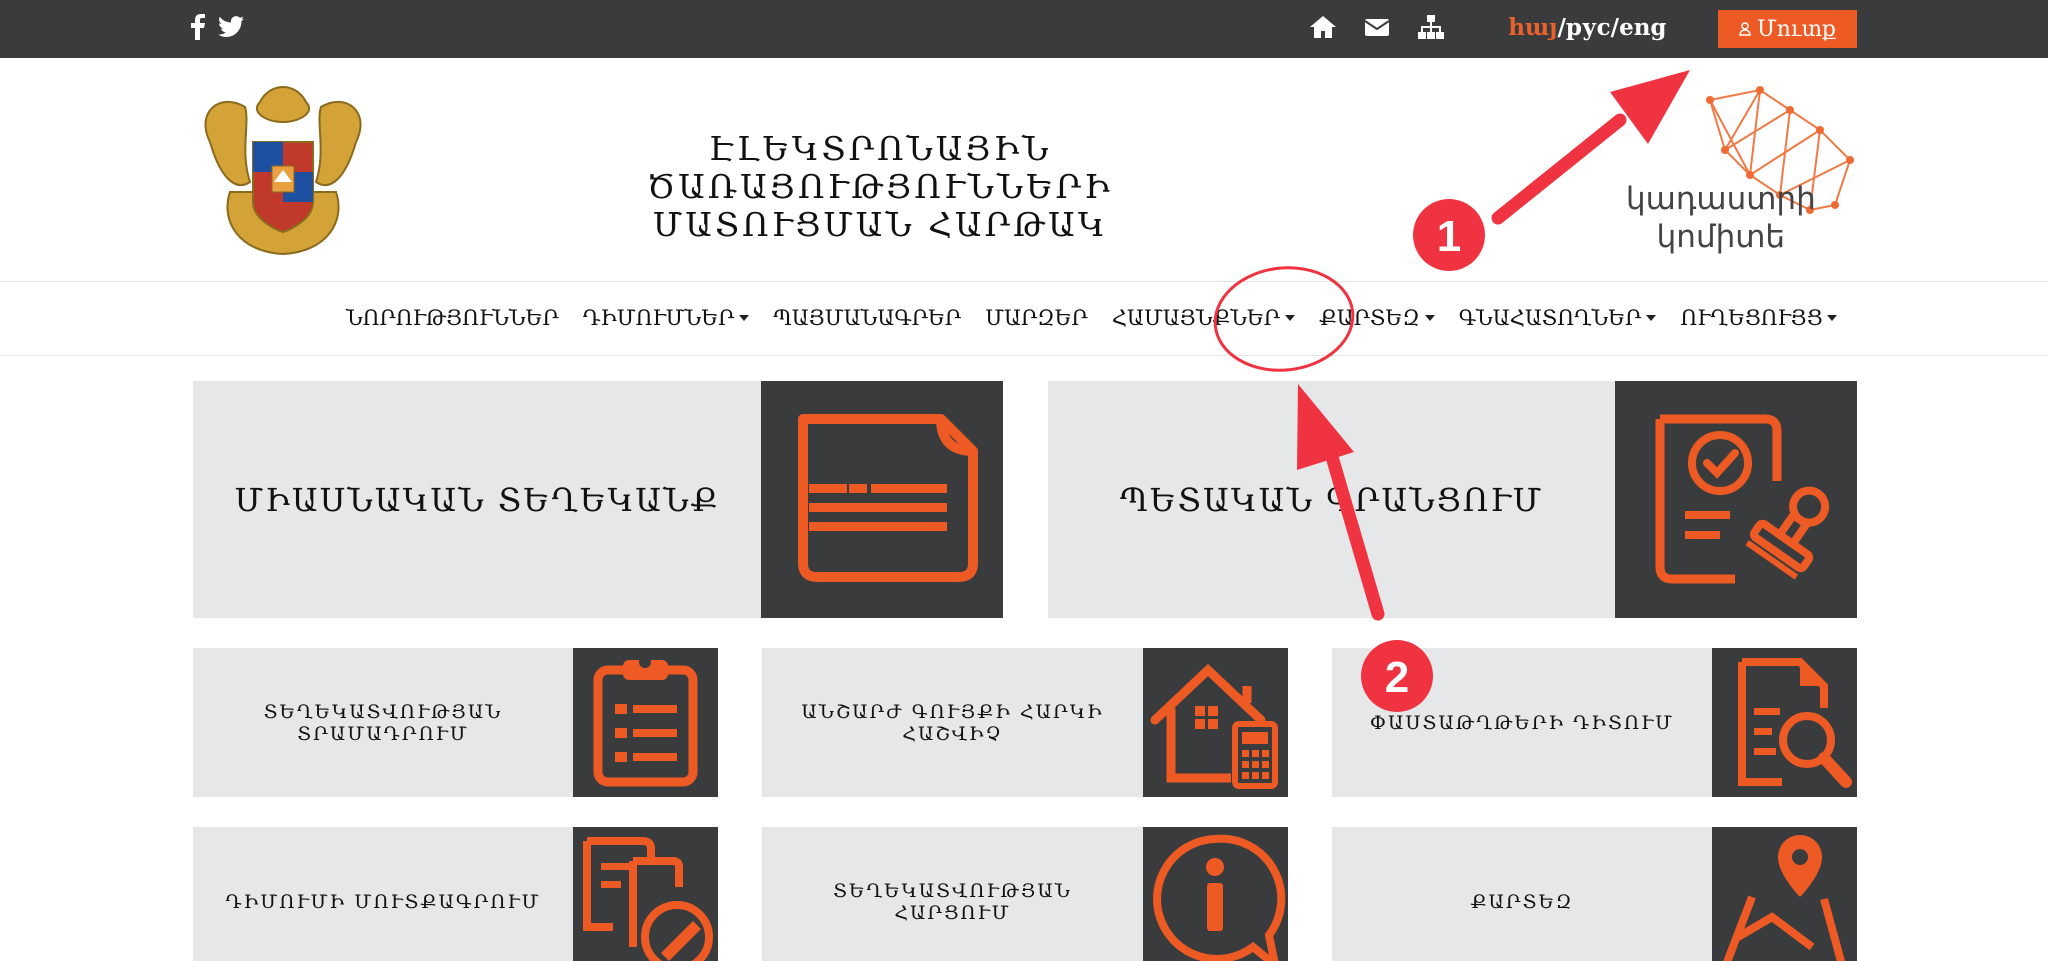 The width and height of the screenshot is (2048, 961). Describe the element at coordinates (477, 499) in the screenshot. I see `tile-label: ՄԻԱՍՆԱԿԱՆ ՏԵՂԵԿԱՆՔ` at that location.